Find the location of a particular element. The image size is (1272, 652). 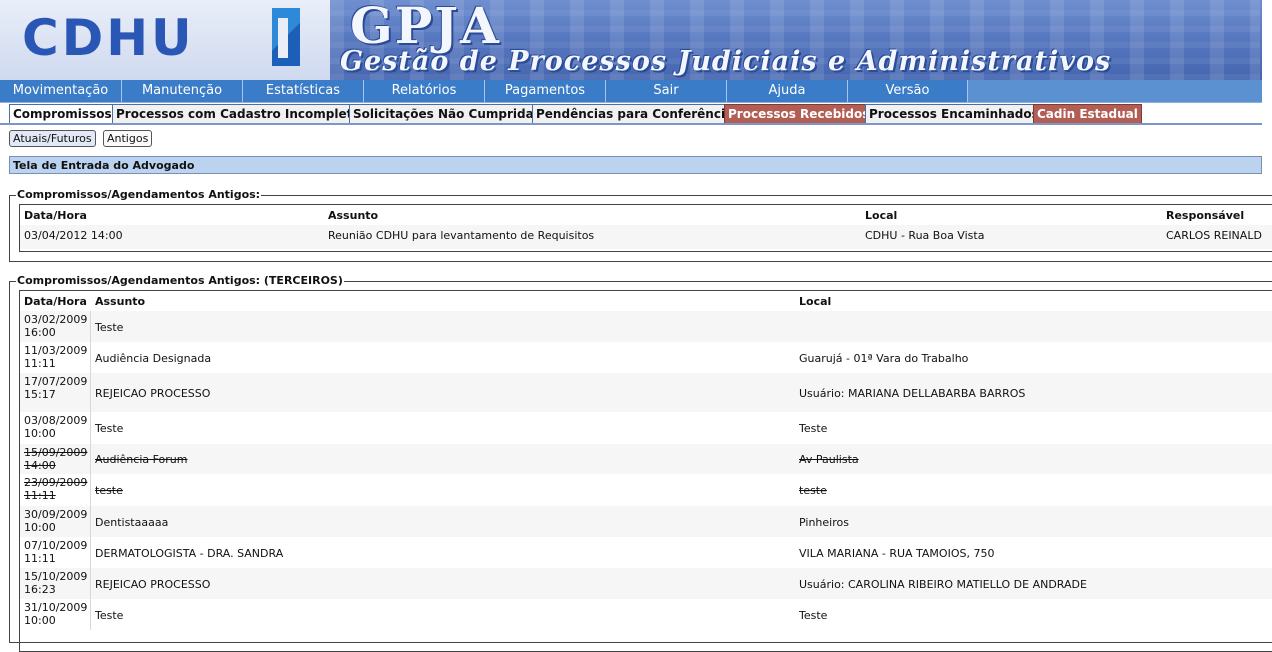

menu-item-relatorios: Relatórios is located at coordinates (424, 91).